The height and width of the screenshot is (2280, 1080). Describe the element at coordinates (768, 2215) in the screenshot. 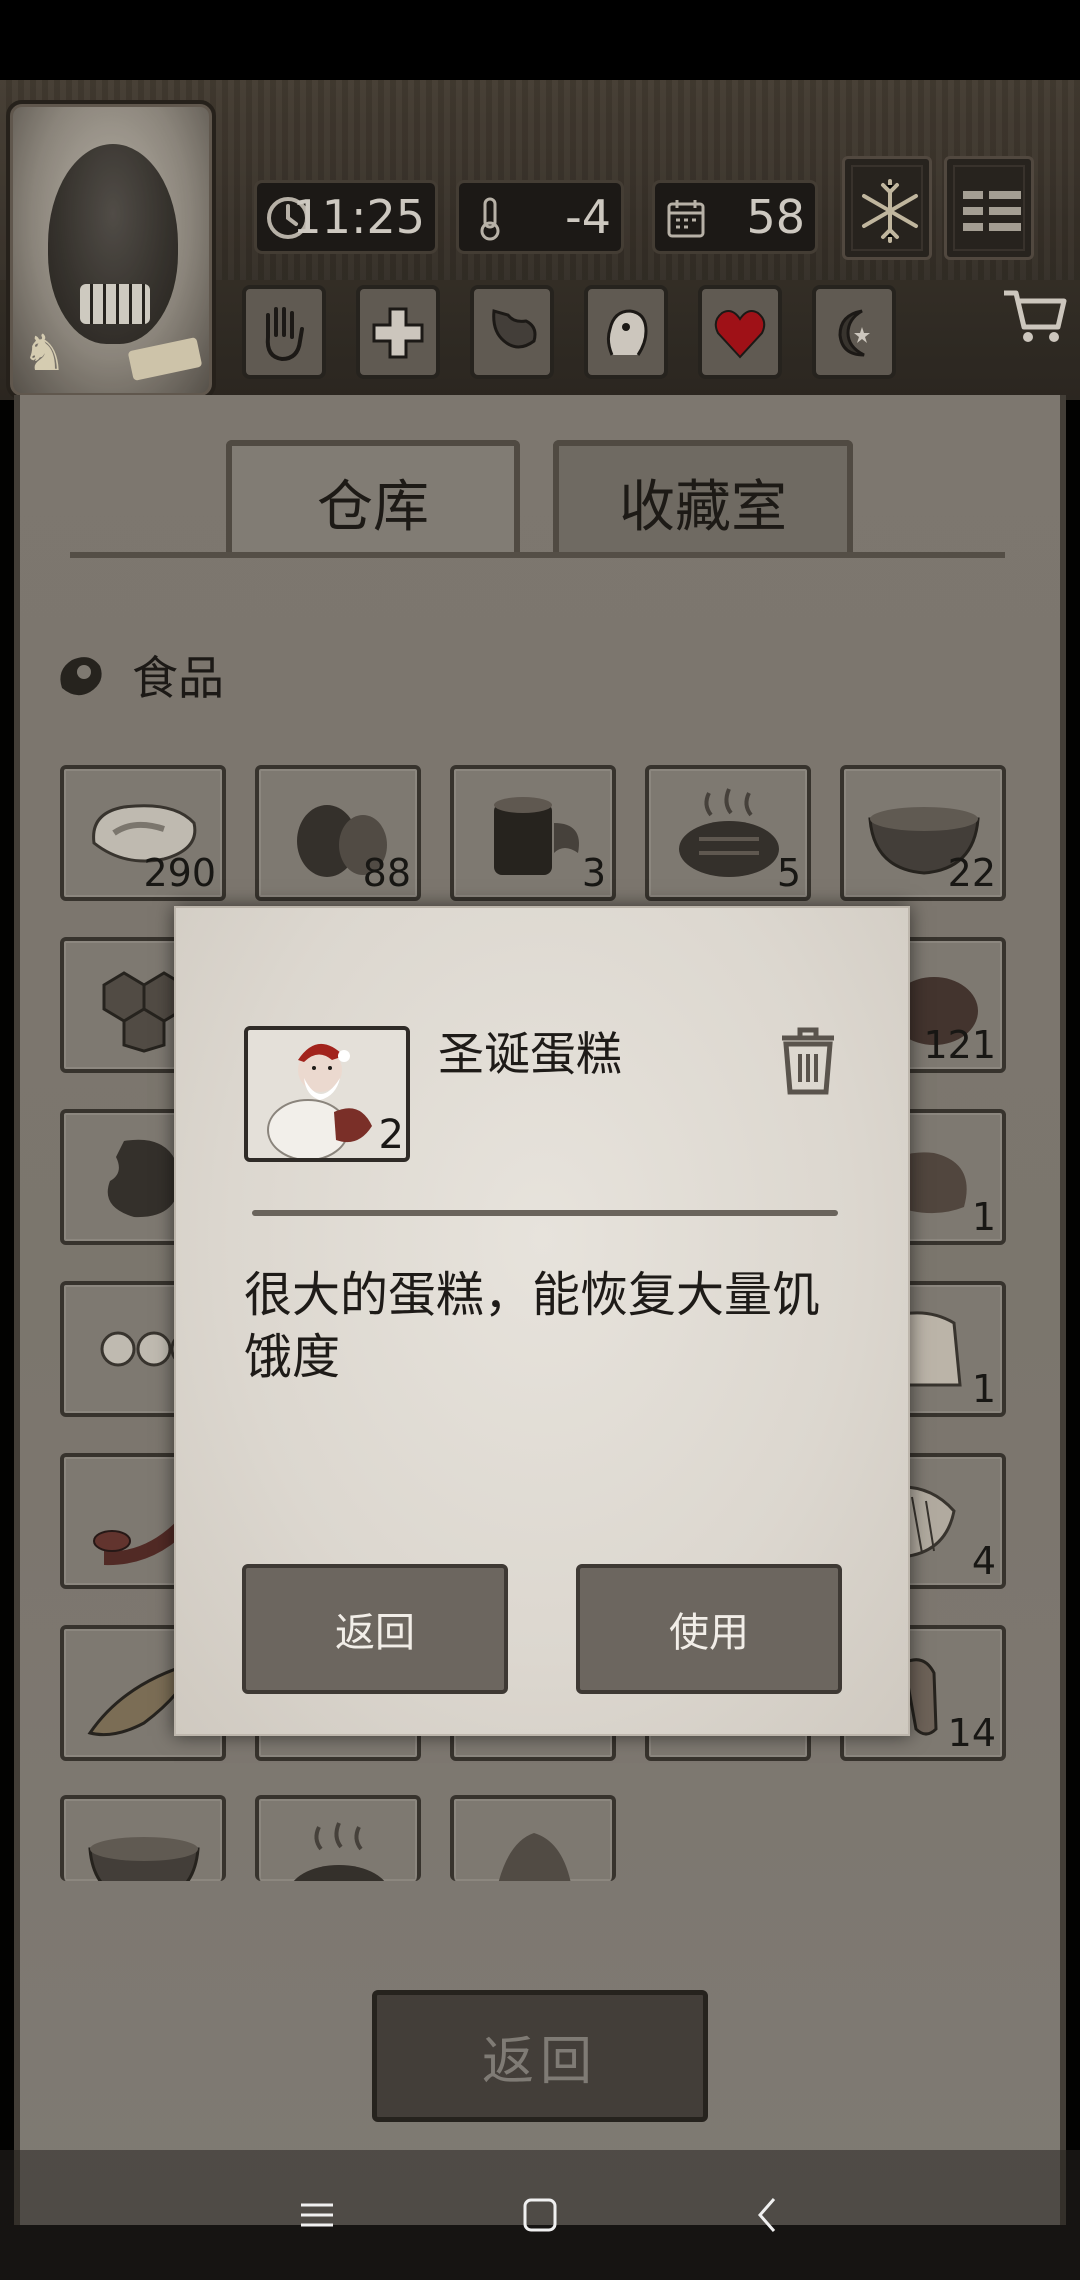

I see `back-icon` at that location.